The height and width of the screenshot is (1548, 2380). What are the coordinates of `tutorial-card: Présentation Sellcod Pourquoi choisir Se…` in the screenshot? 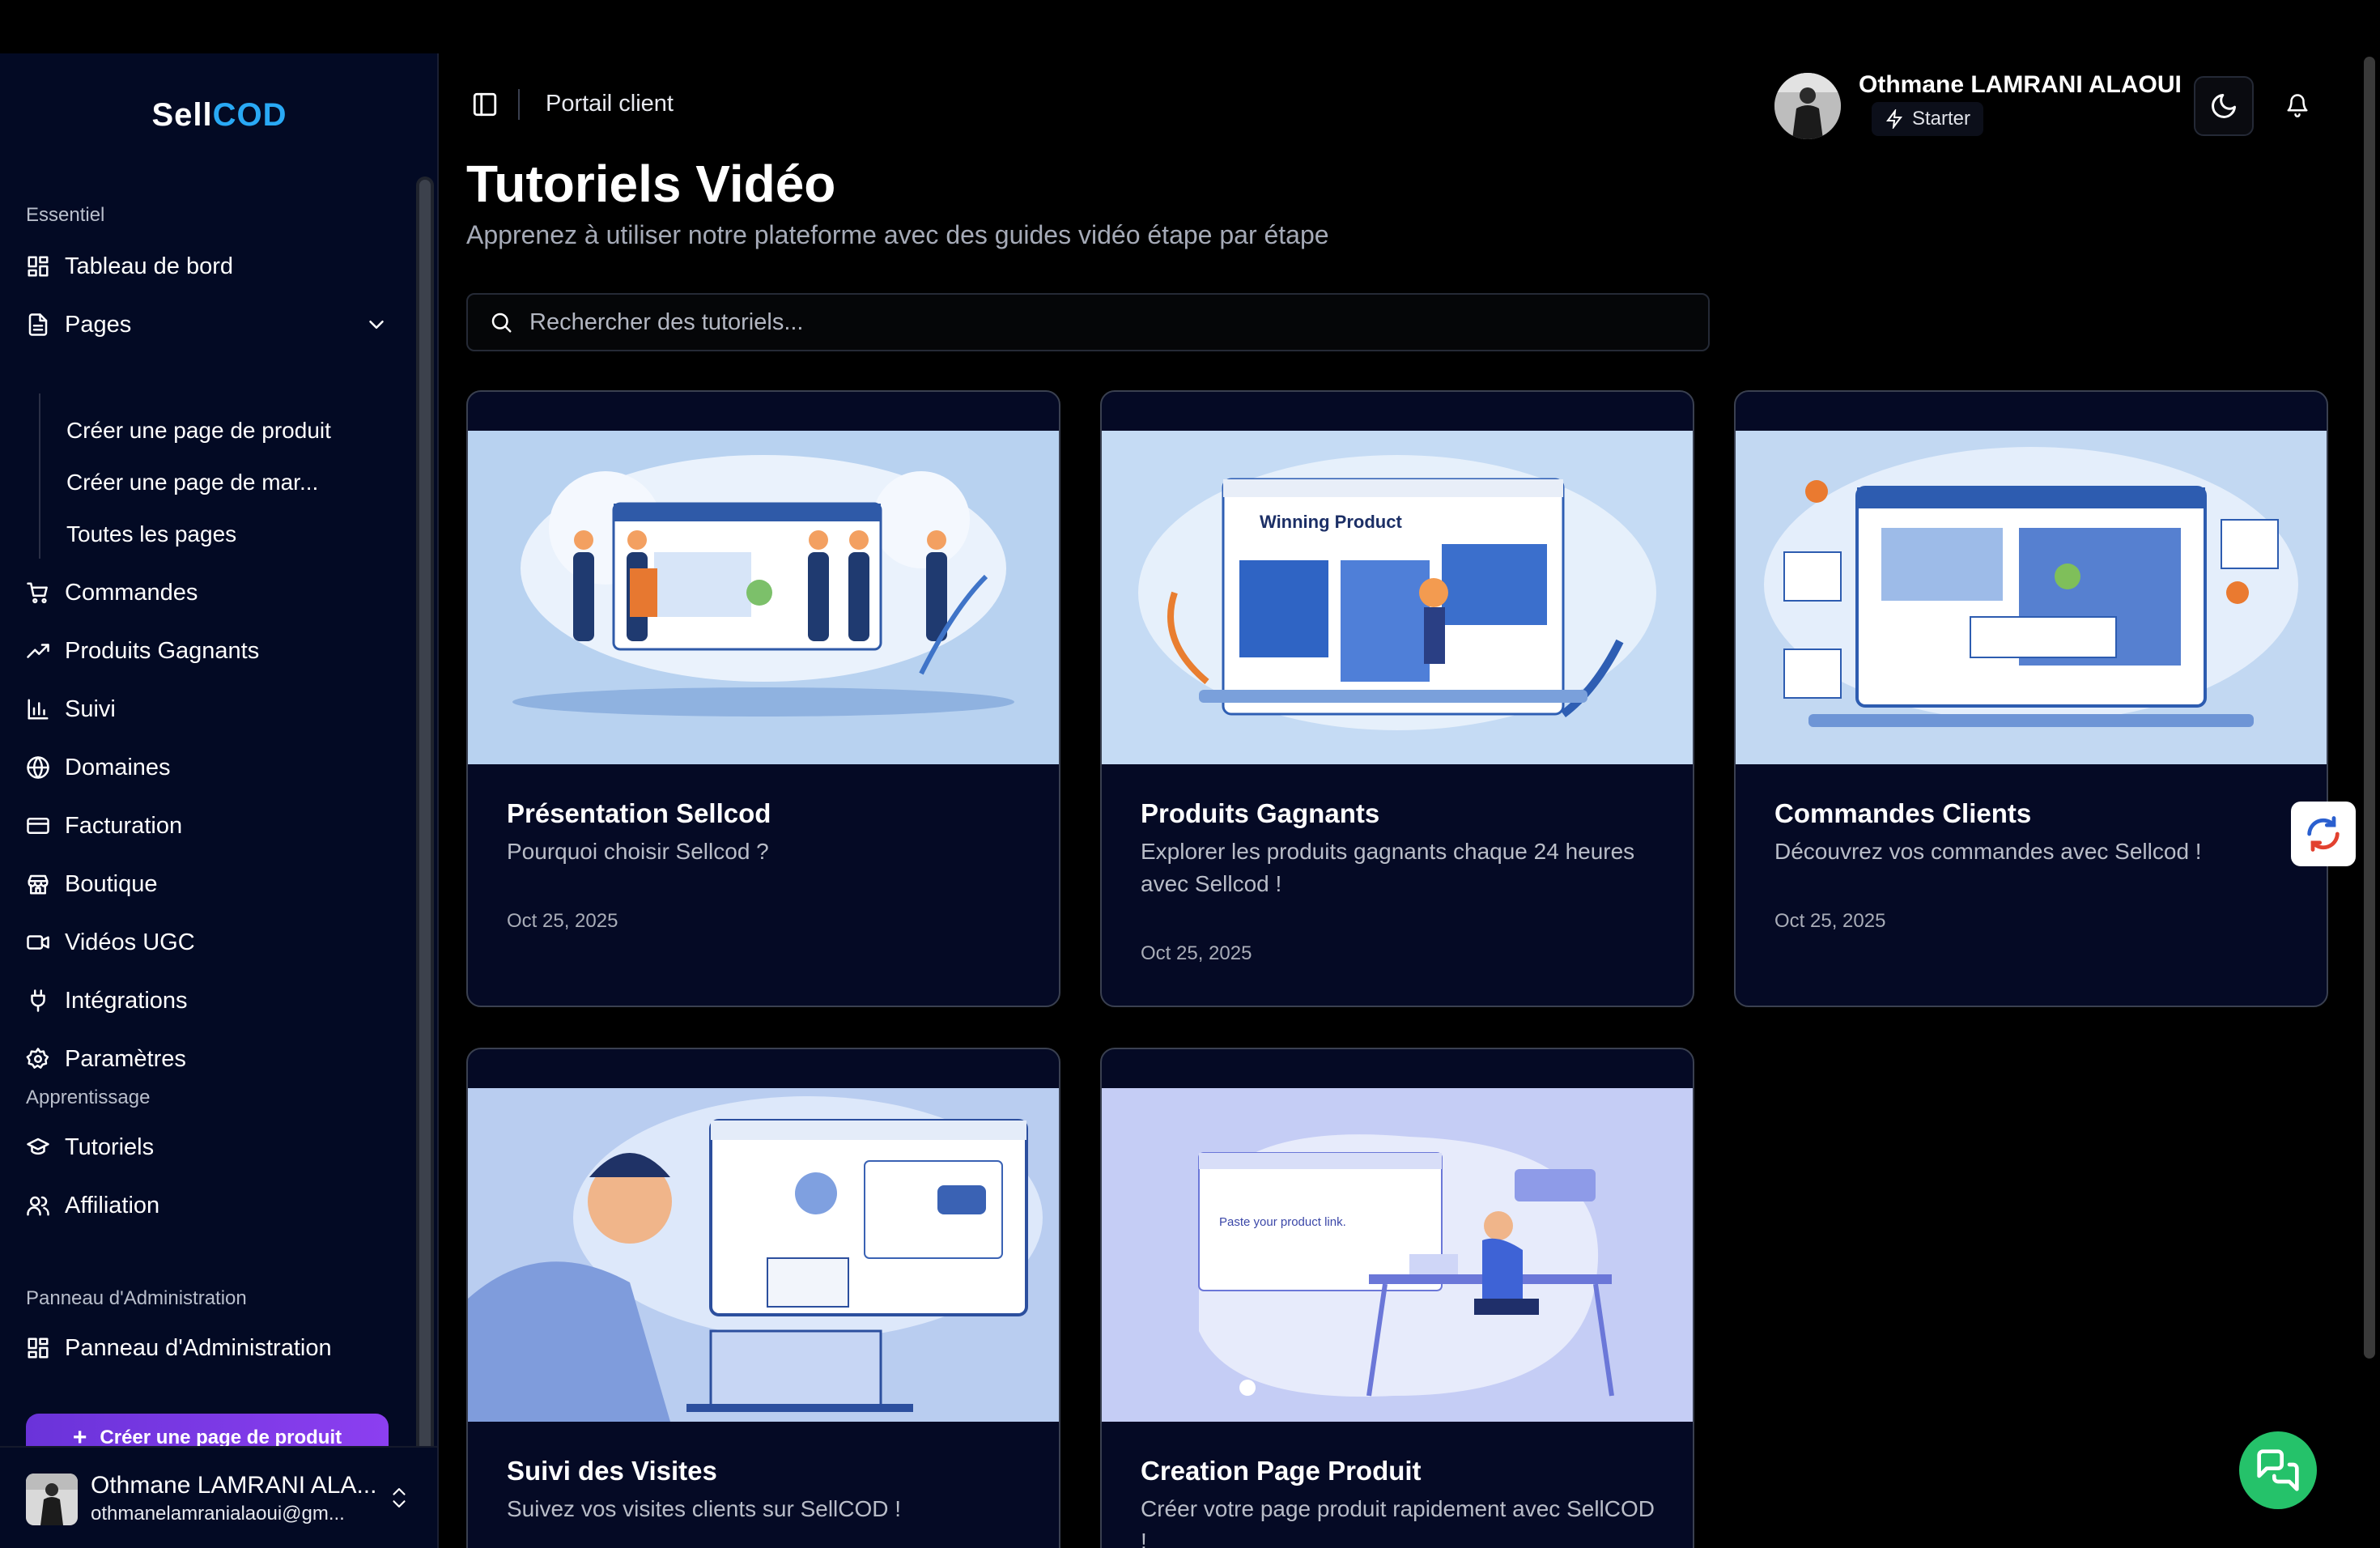 It's located at (763, 699).